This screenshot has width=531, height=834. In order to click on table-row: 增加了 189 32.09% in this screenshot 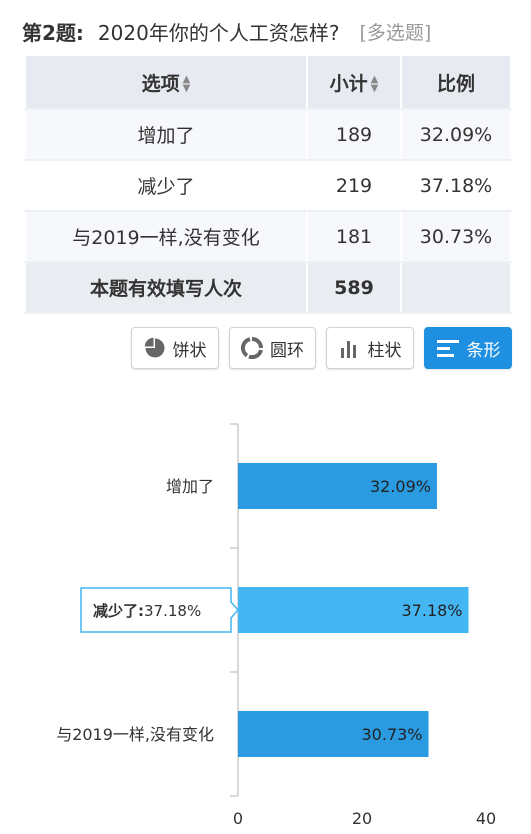, I will do `click(268, 135)`.